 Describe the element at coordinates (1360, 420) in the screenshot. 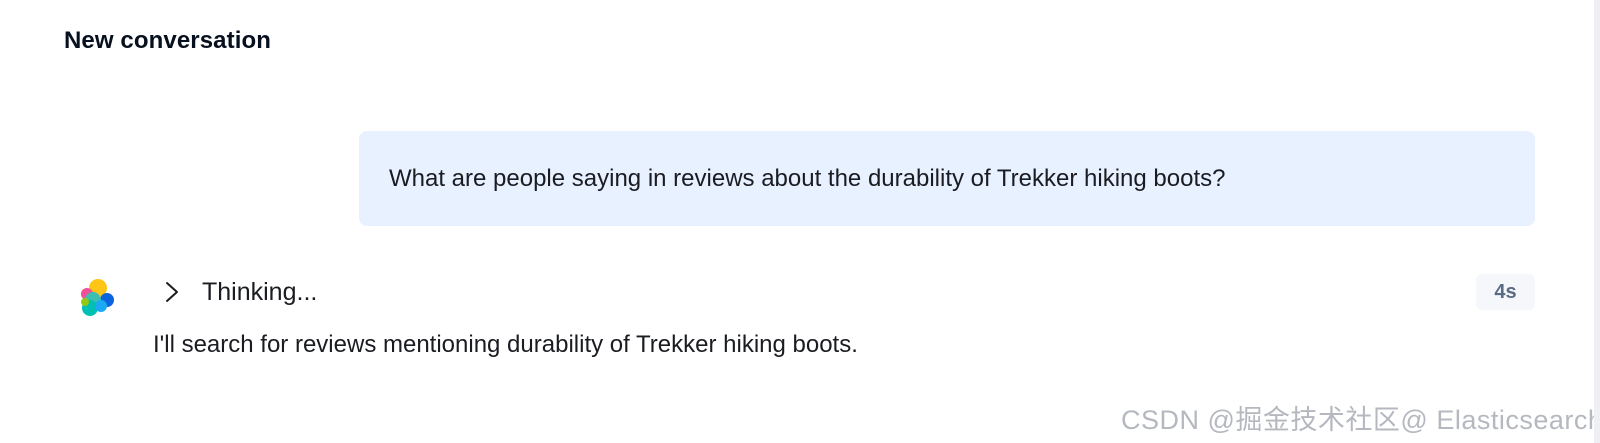

I see `watermark: CSDN @掘金技术社区@ Elasticsearch` at that location.